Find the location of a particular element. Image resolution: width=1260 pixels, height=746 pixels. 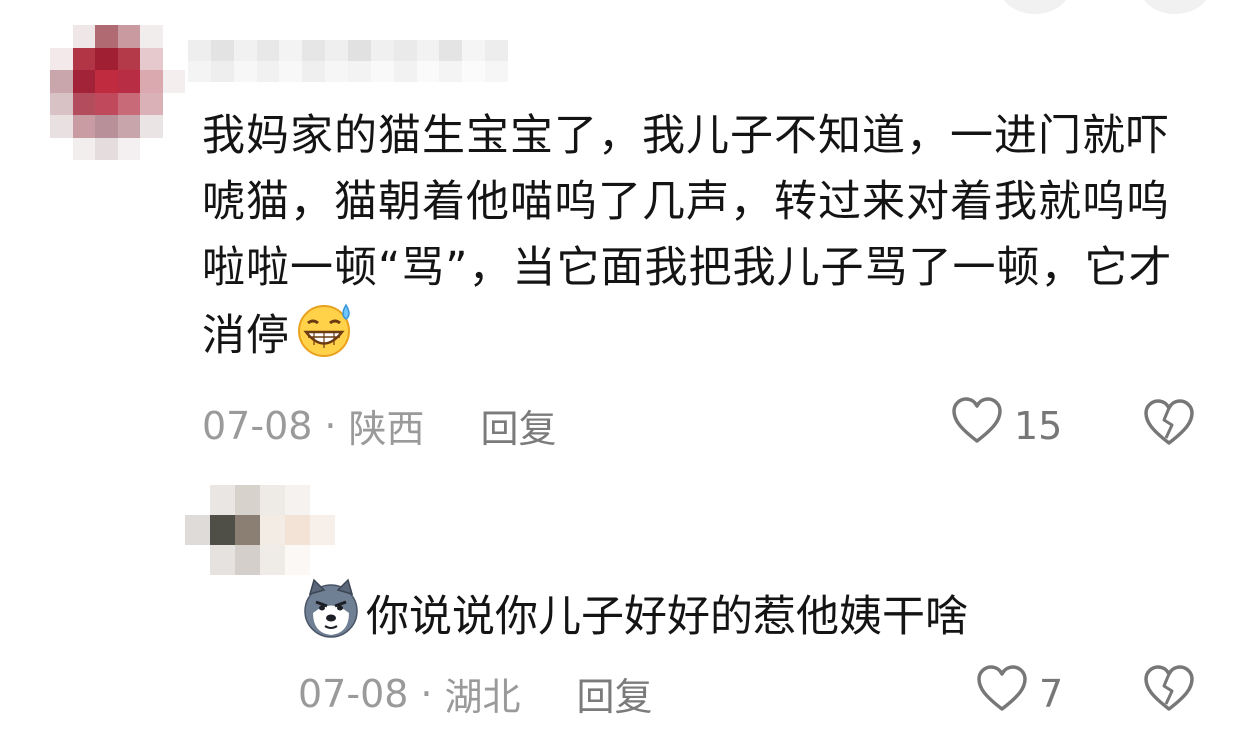

comment-location: 湖北 is located at coordinates (482, 697).